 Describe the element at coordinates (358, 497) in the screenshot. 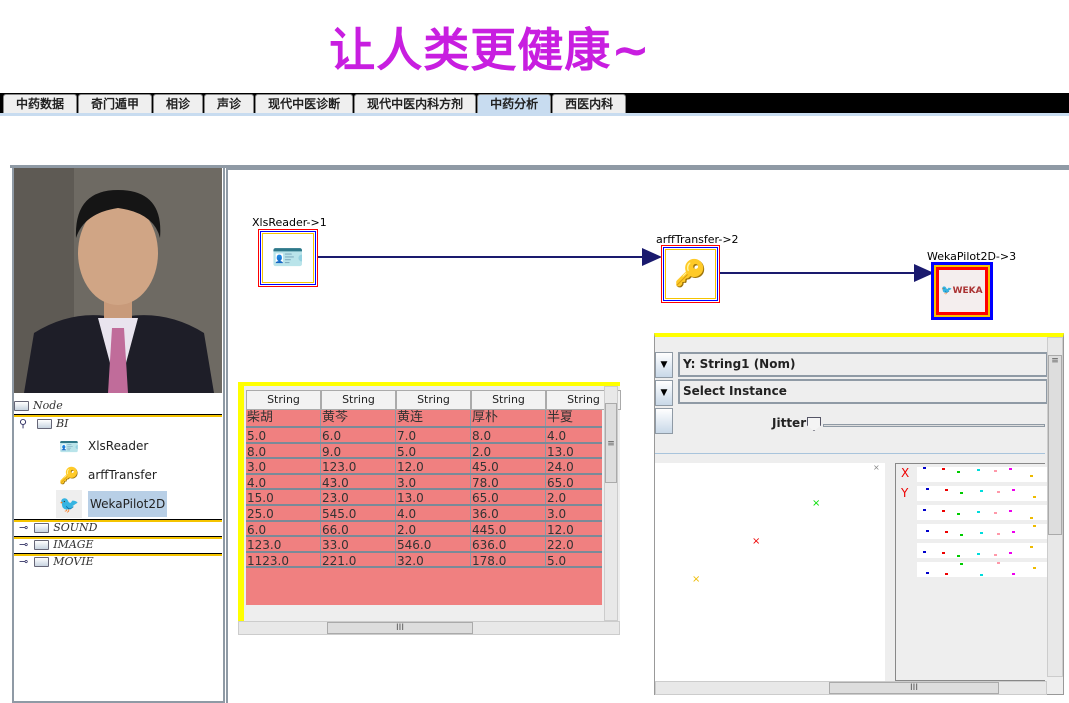

I see `table-cell: 23.0` at that location.